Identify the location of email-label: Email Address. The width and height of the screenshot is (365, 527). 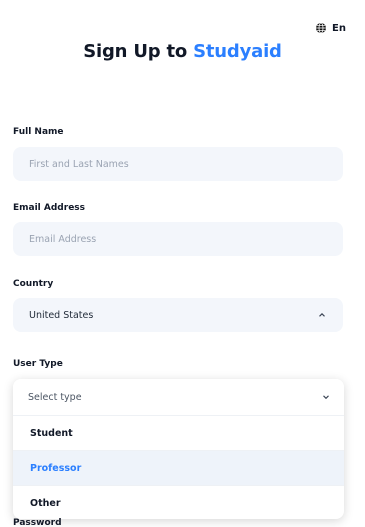
(49, 208).